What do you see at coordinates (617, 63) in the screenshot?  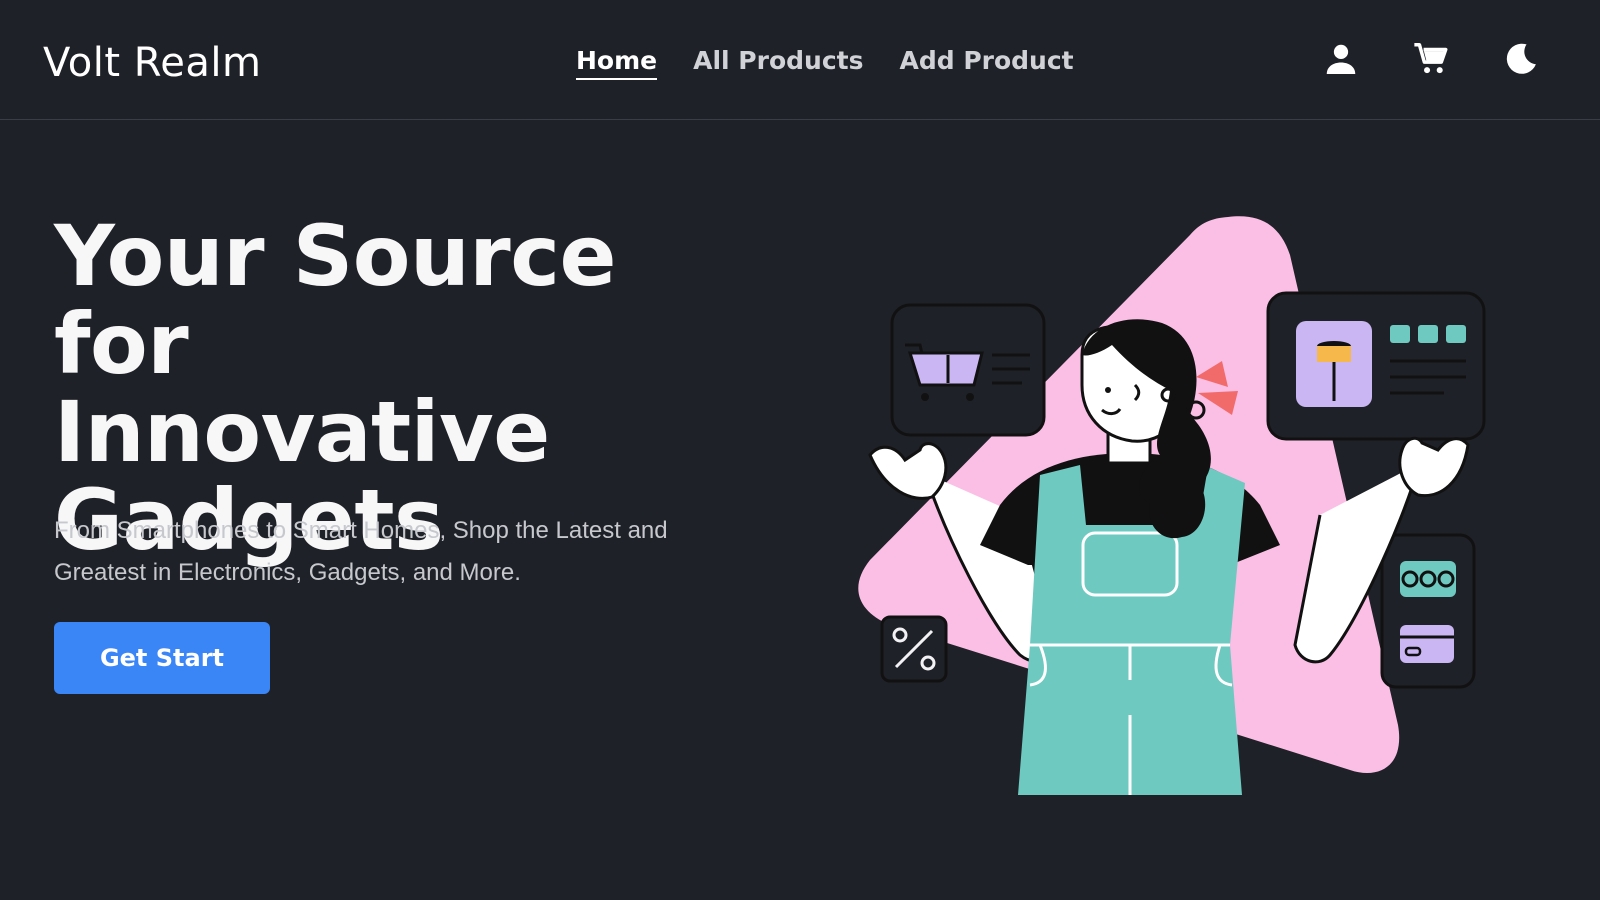 I see `nav-link-home: Home` at bounding box center [617, 63].